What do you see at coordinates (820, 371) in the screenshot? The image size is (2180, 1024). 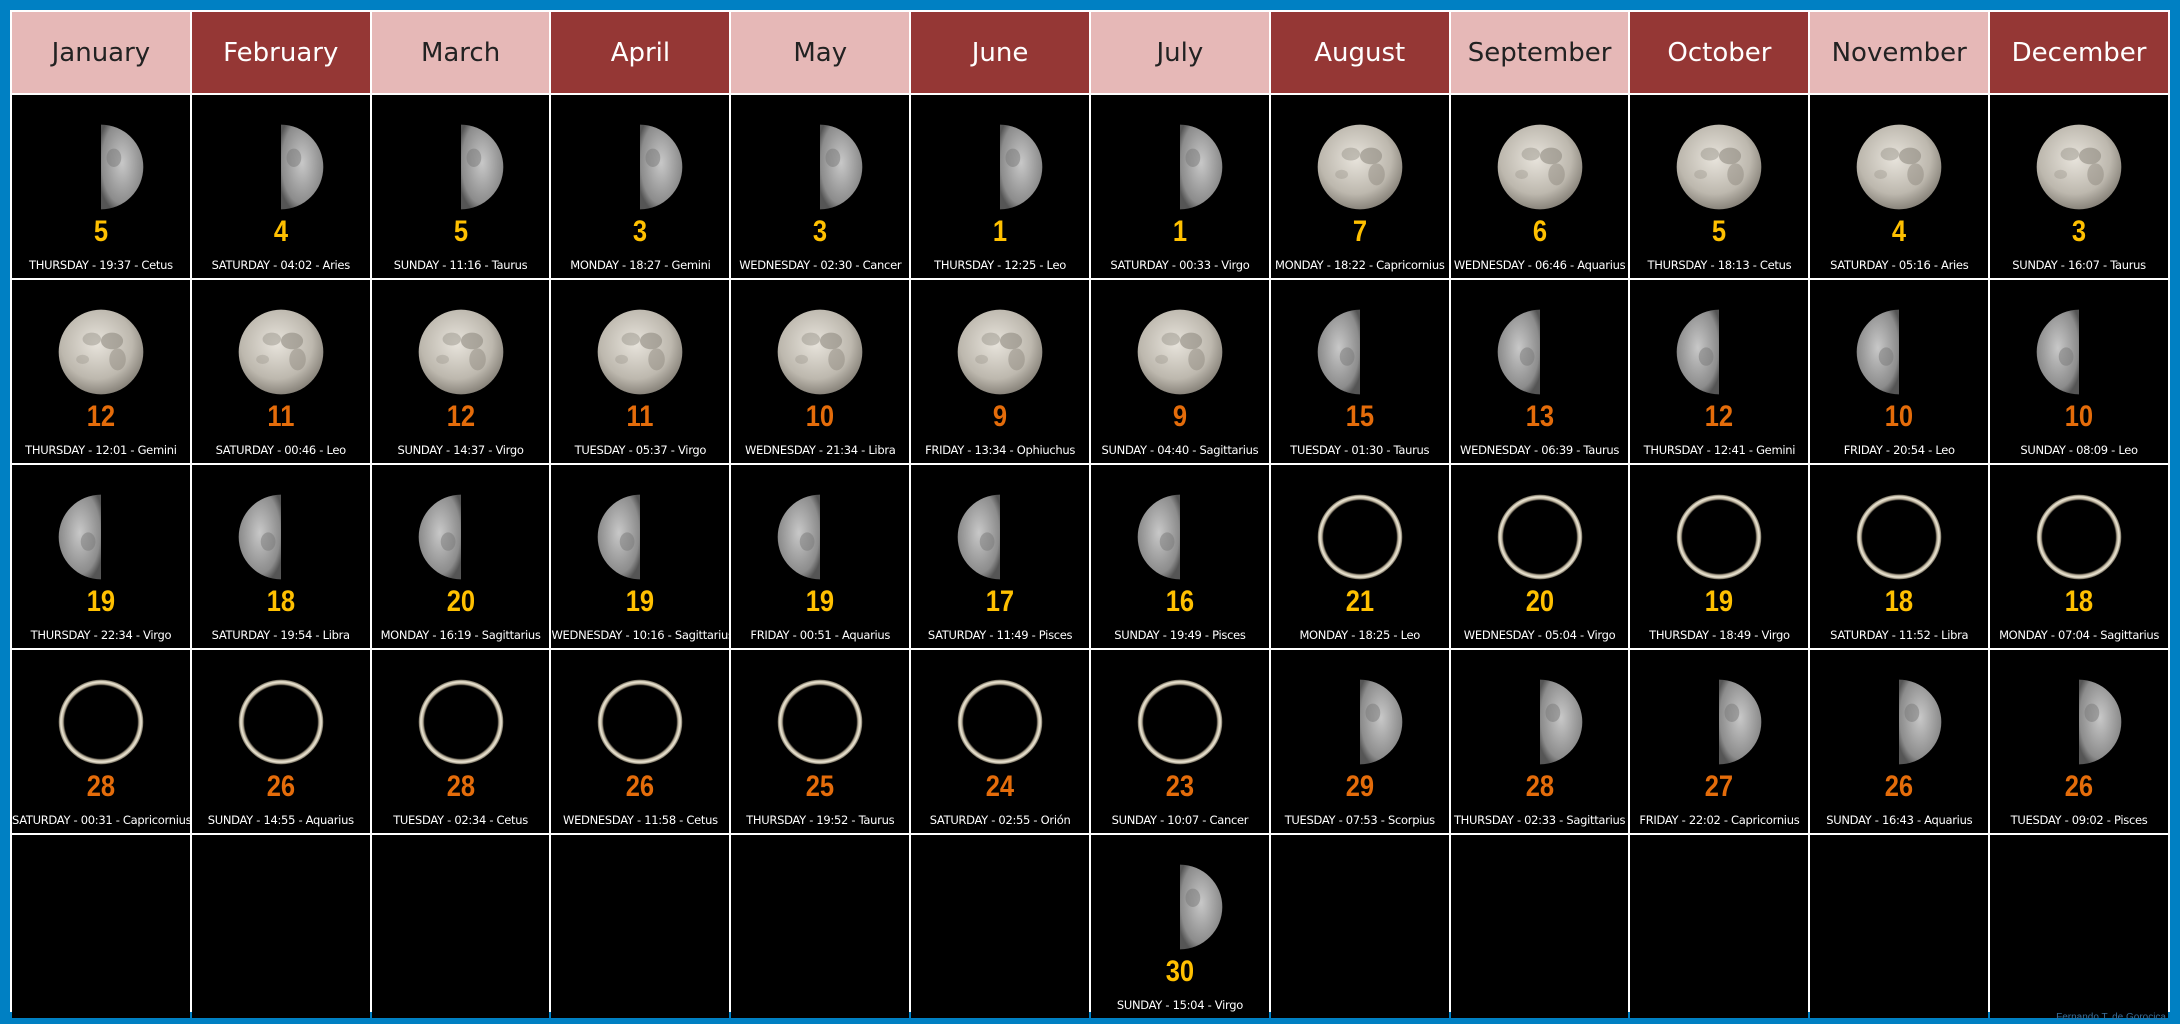 I see `moon-phase-cell: 10 WEDNESDAY - 21:34 - Libra` at bounding box center [820, 371].